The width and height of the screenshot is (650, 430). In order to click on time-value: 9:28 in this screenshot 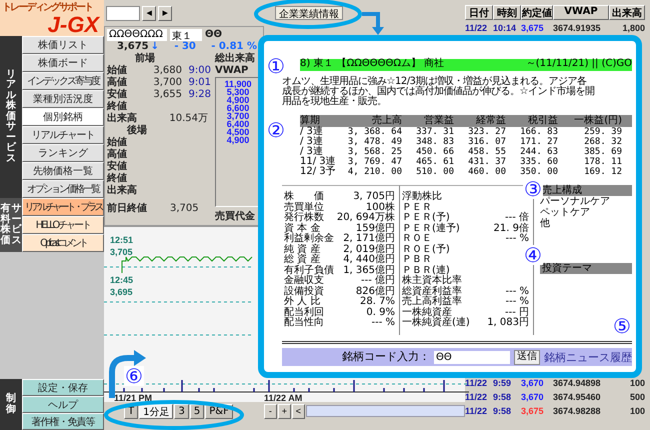, I will do `click(199, 95)`.